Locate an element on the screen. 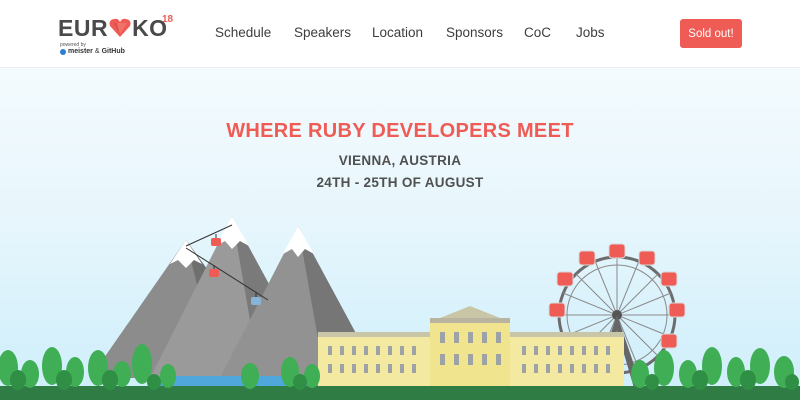 The image size is (800, 400). nav-coc: CoC is located at coordinates (537, 32).